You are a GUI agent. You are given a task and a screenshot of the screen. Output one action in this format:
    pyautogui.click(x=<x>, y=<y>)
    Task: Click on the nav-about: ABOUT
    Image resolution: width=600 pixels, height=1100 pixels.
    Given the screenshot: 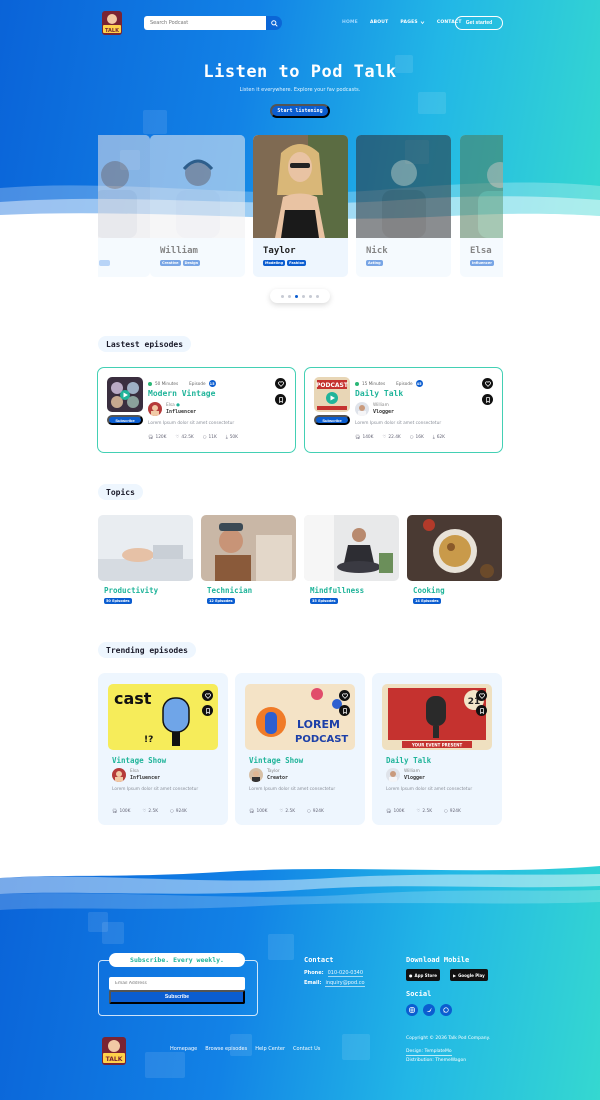 What is the action you would take?
    pyautogui.click(x=379, y=22)
    